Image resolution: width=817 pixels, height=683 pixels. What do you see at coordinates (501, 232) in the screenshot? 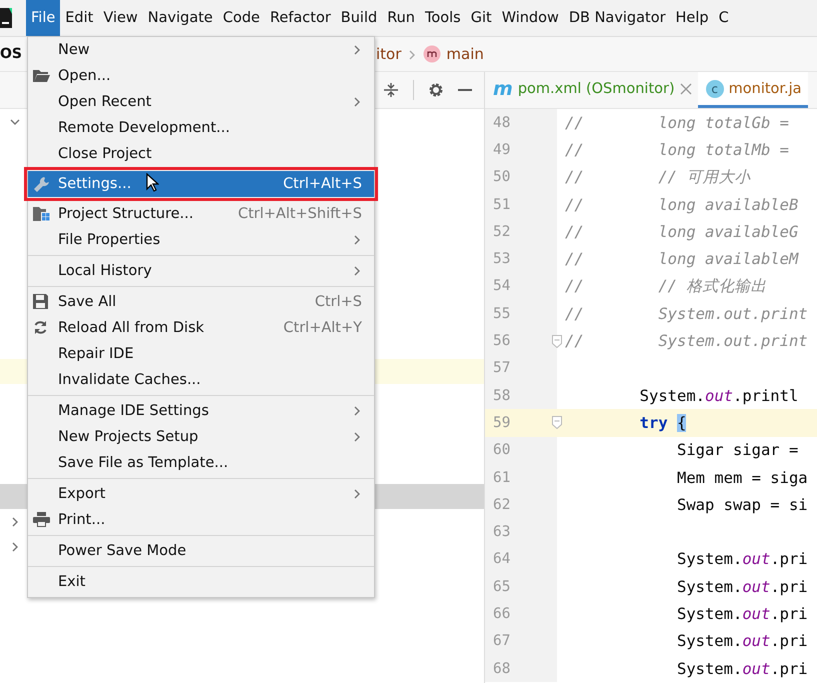
I see `line-number: 52` at bounding box center [501, 232].